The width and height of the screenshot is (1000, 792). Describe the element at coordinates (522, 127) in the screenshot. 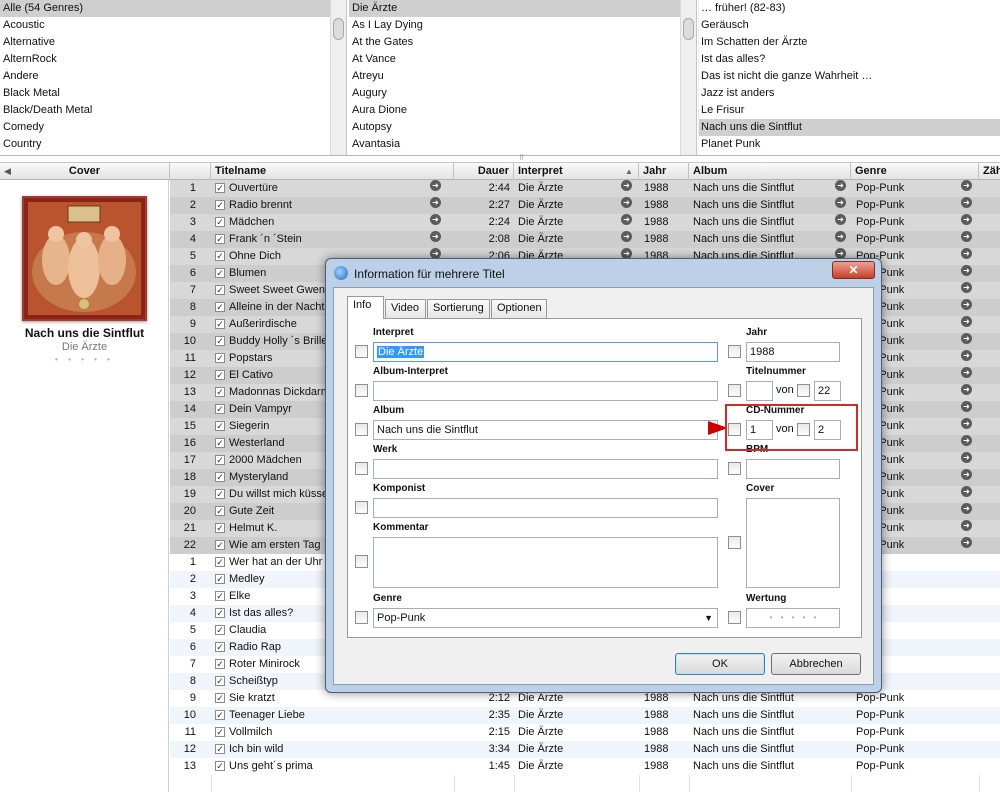

I see `artists-item: Autopsy` at that location.